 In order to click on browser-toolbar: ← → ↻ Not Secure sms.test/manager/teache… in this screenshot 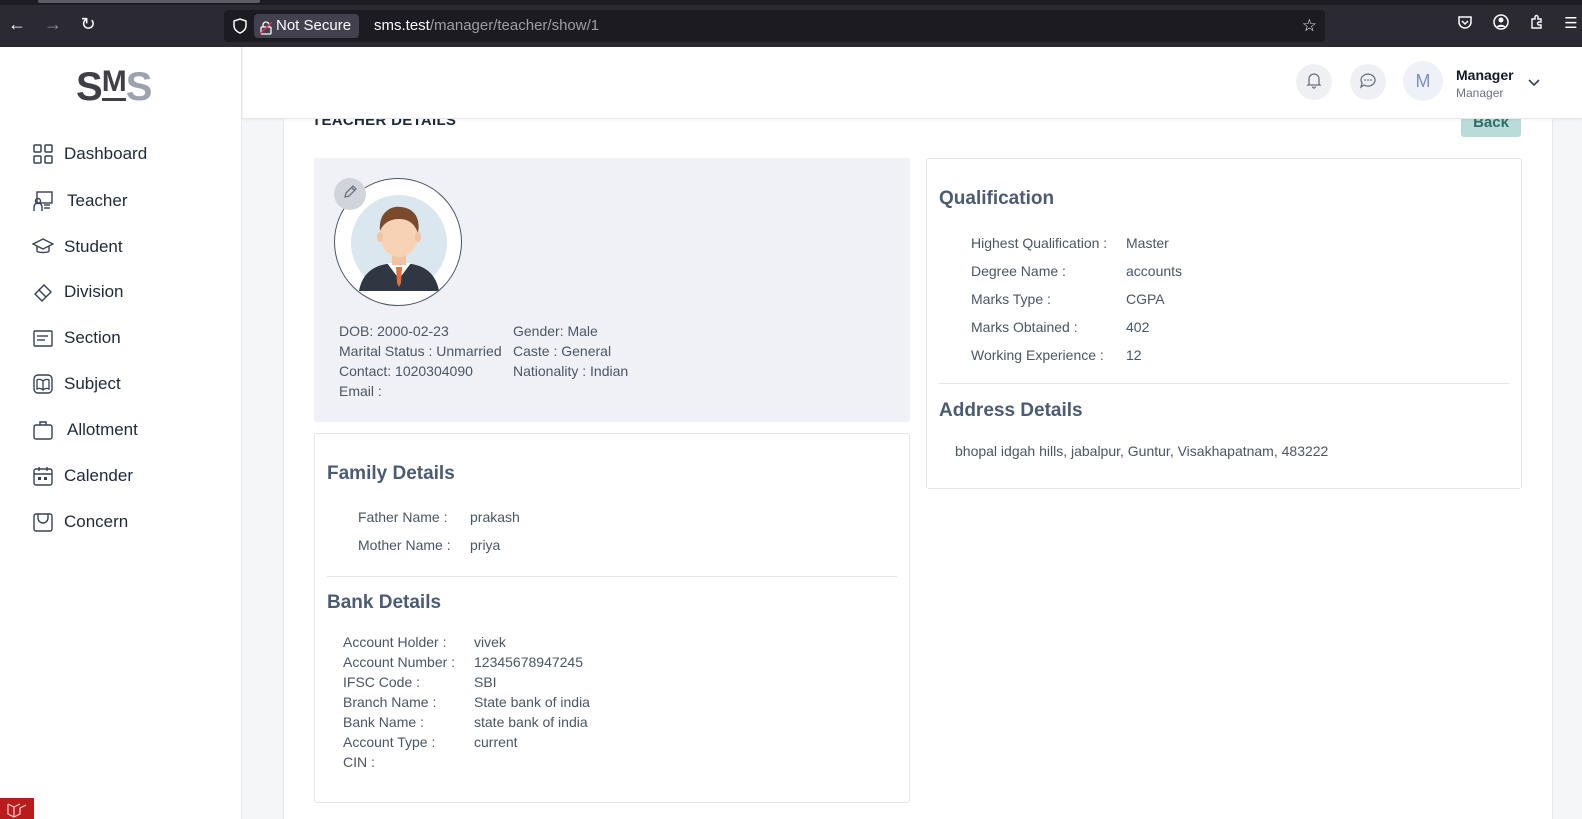, I will do `click(791, 23)`.